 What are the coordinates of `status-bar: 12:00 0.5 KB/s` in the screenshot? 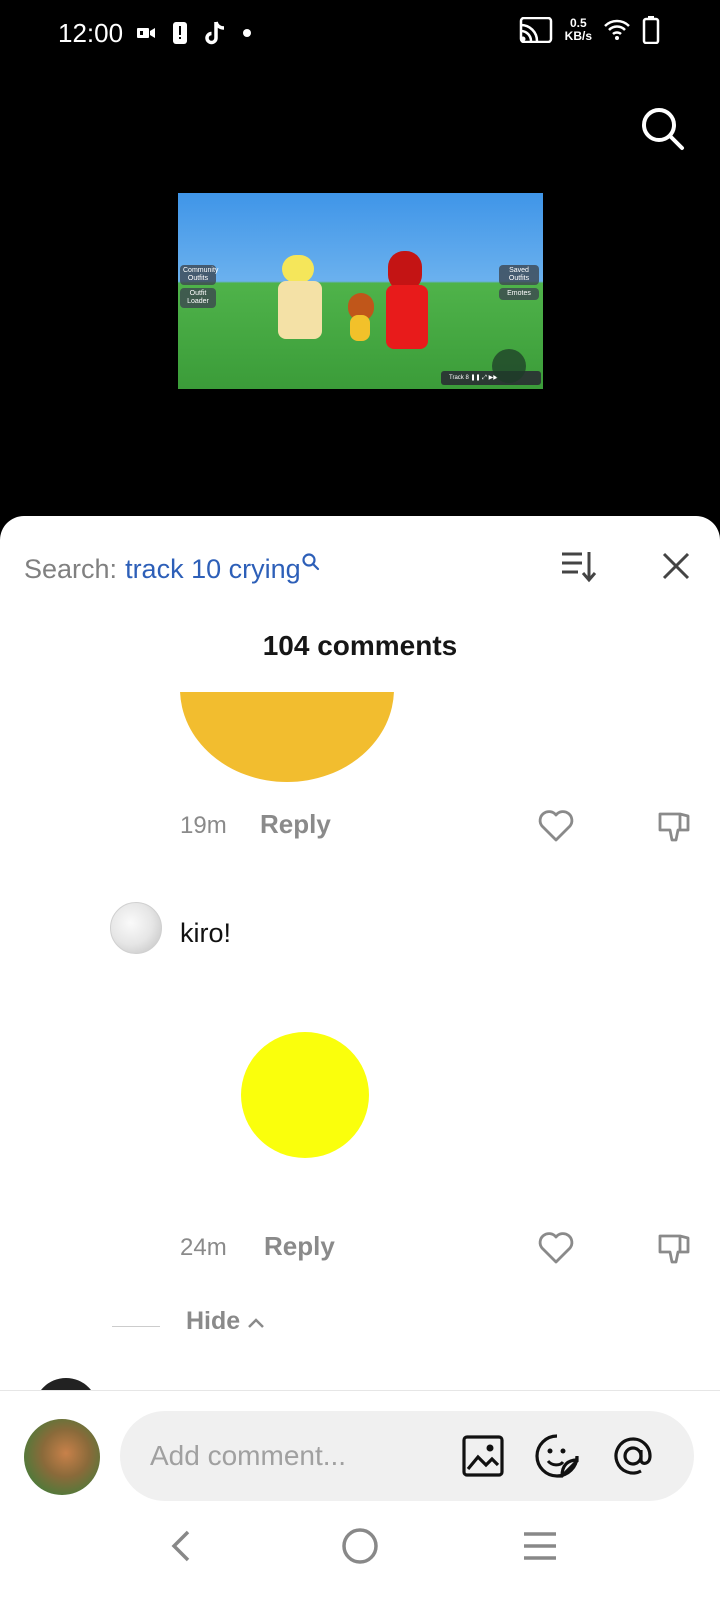 It's located at (360, 34).